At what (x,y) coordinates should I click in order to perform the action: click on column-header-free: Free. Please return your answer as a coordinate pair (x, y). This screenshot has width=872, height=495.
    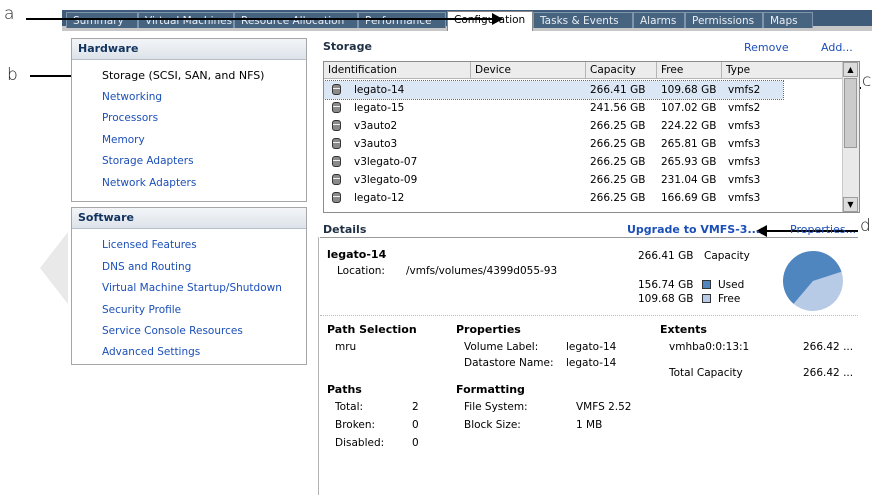
    Looking at the image, I should click on (689, 70).